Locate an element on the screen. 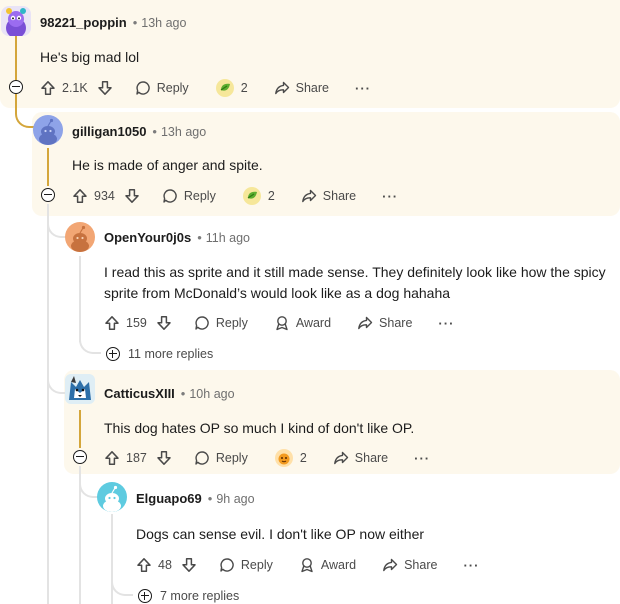  more-replies-button: 7 more replies is located at coordinates (188, 596).